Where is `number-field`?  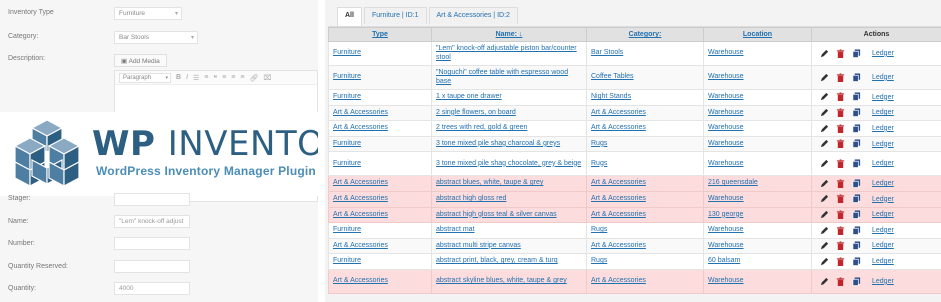
number-field is located at coordinates (152, 243).